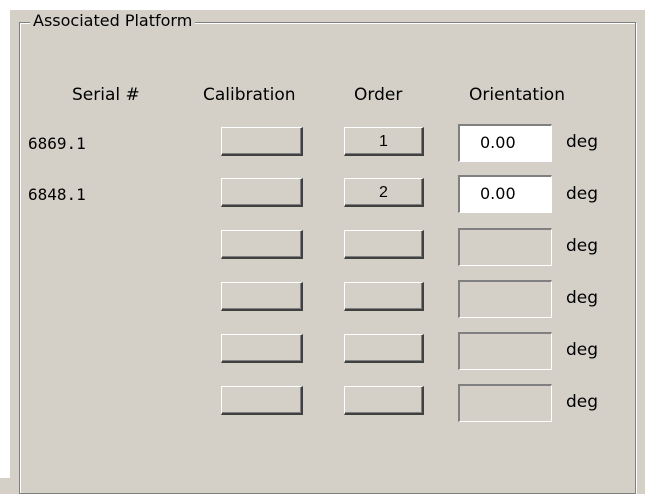 This screenshot has width=645, height=494. I want to click on serial-label: 6848.1, so click(57, 194).